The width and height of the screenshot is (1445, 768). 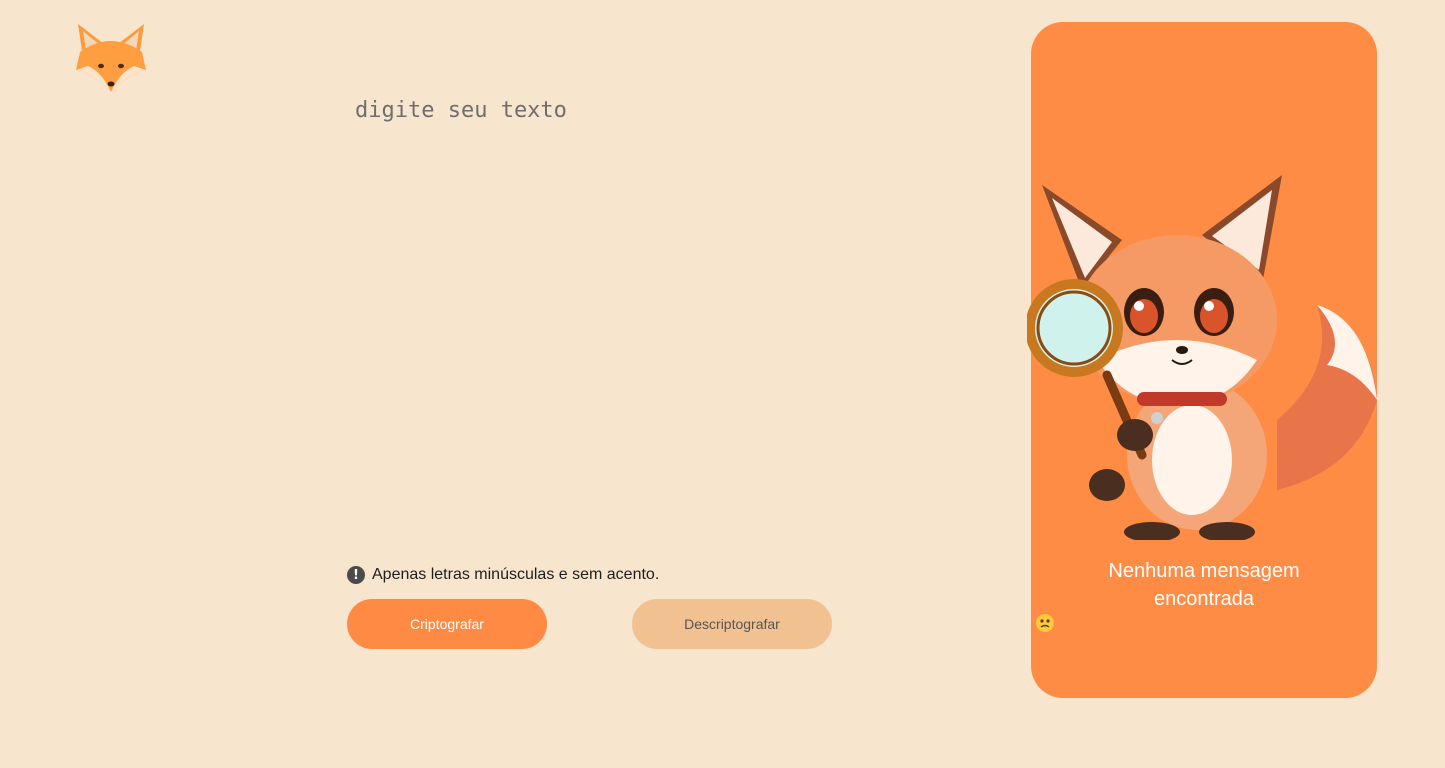 I want to click on empty-message-line1: Nenhuma mensagem, so click(x=1204, y=571).